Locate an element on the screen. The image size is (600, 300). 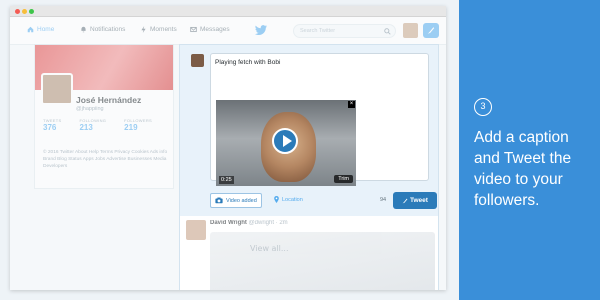
stat-tweets-value: 376 is located at coordinates (50, 127).